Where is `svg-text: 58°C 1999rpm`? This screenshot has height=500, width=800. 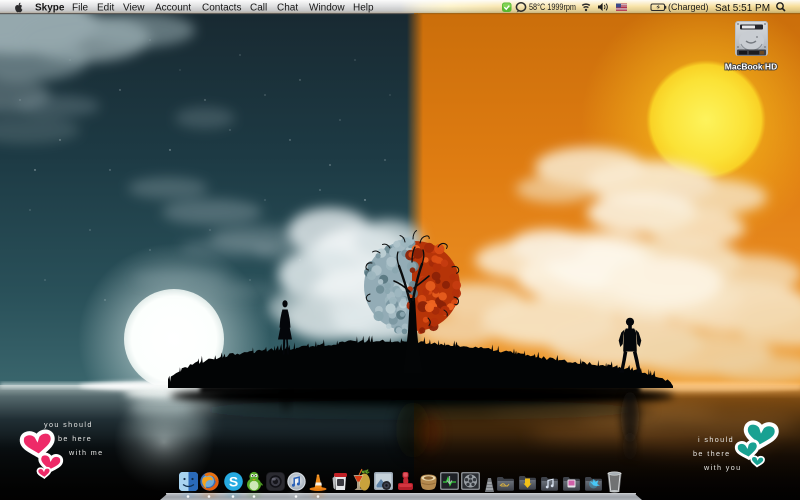
svg-text: 58°C 1999rpm is located at coordinates (552, 7).